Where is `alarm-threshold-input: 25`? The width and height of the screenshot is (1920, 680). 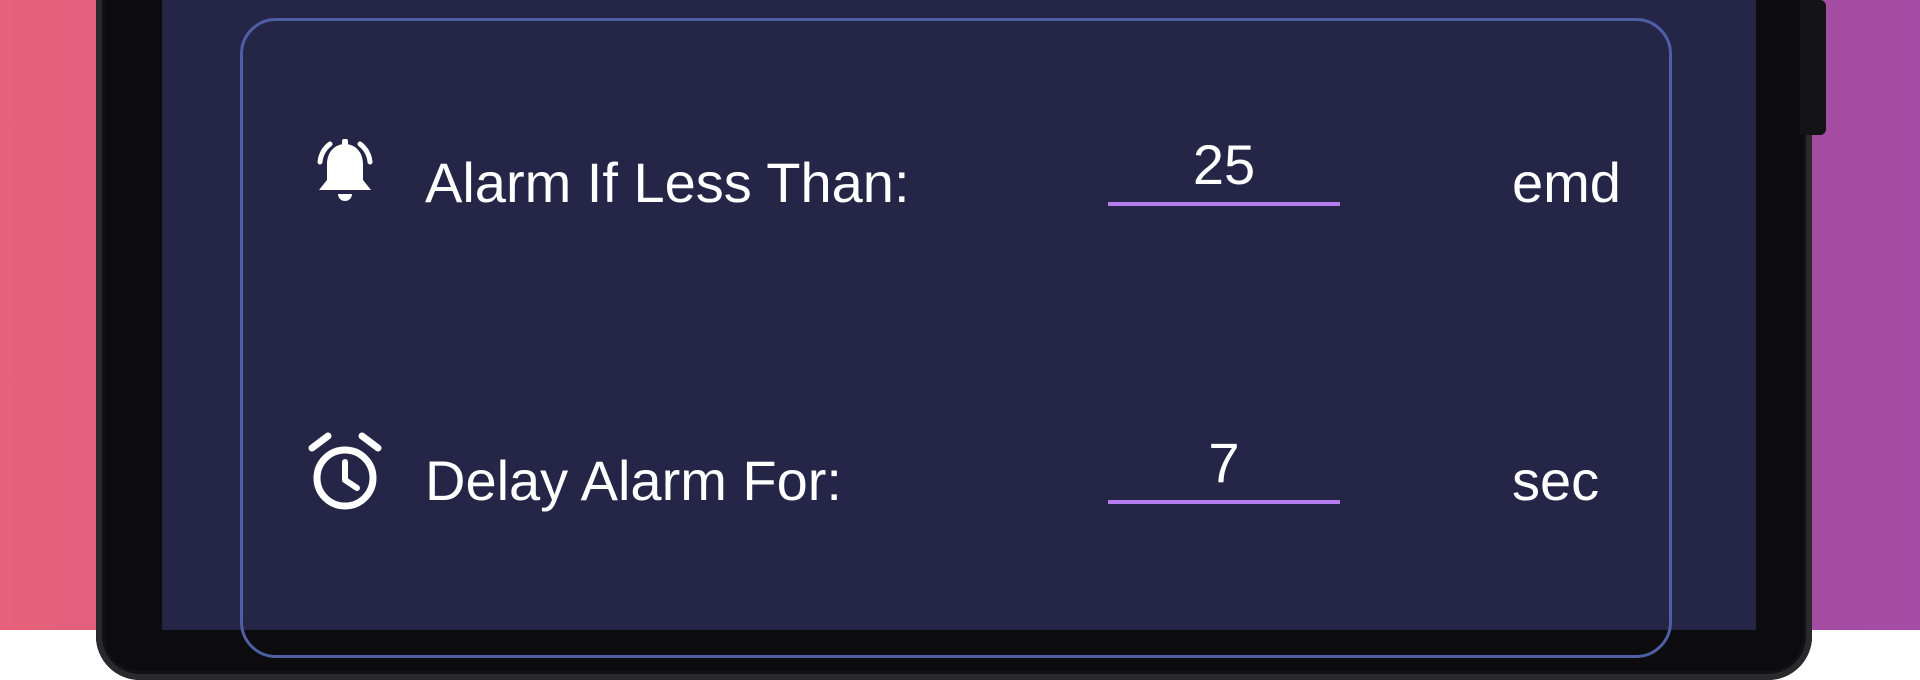 alarm-threshold-input: 25 is located at coordinates (1224, 169).